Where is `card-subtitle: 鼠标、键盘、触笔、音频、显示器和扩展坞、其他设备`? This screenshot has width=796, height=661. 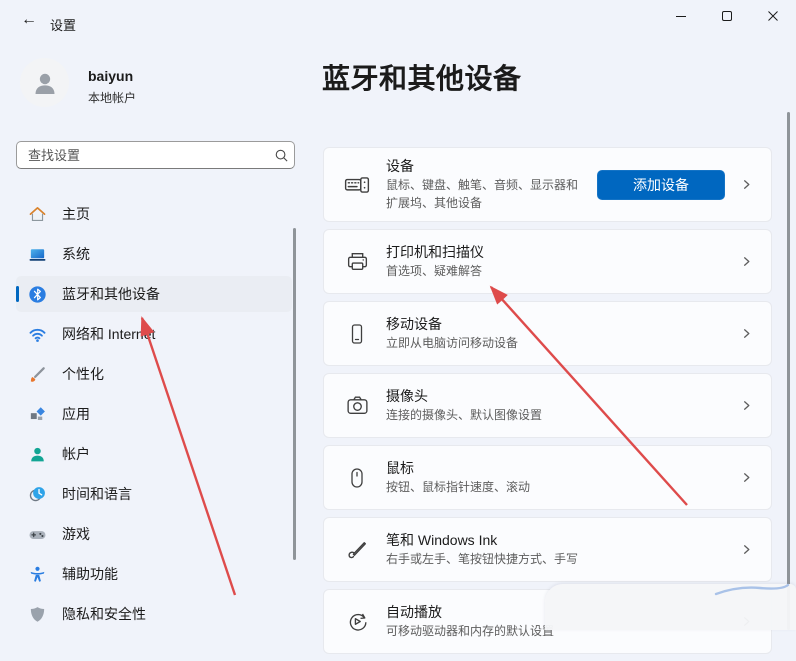 card-subtitle: 鼠标、键盘、触笔、音频、显示器和扩展坞、其他设备 is located at coordinates (482, 193).